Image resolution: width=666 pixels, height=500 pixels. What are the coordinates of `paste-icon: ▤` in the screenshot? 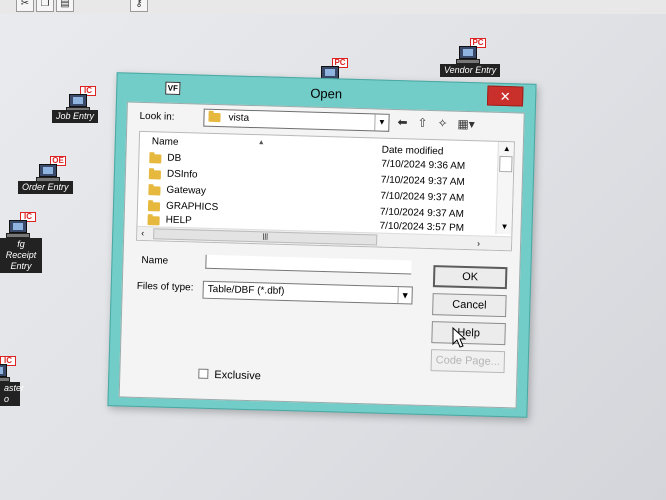 It's located at (65, 6).